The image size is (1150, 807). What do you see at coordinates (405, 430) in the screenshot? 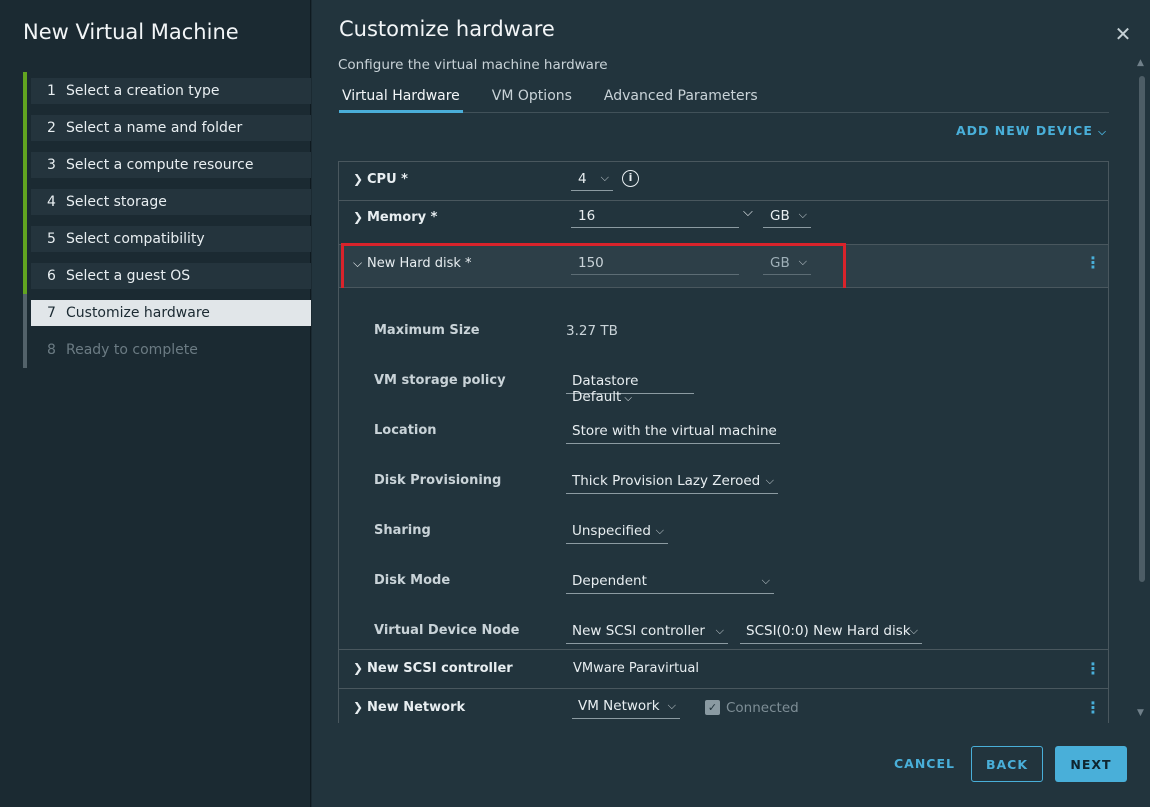
I see `location-label: Location` at bounding box center [405, 430].